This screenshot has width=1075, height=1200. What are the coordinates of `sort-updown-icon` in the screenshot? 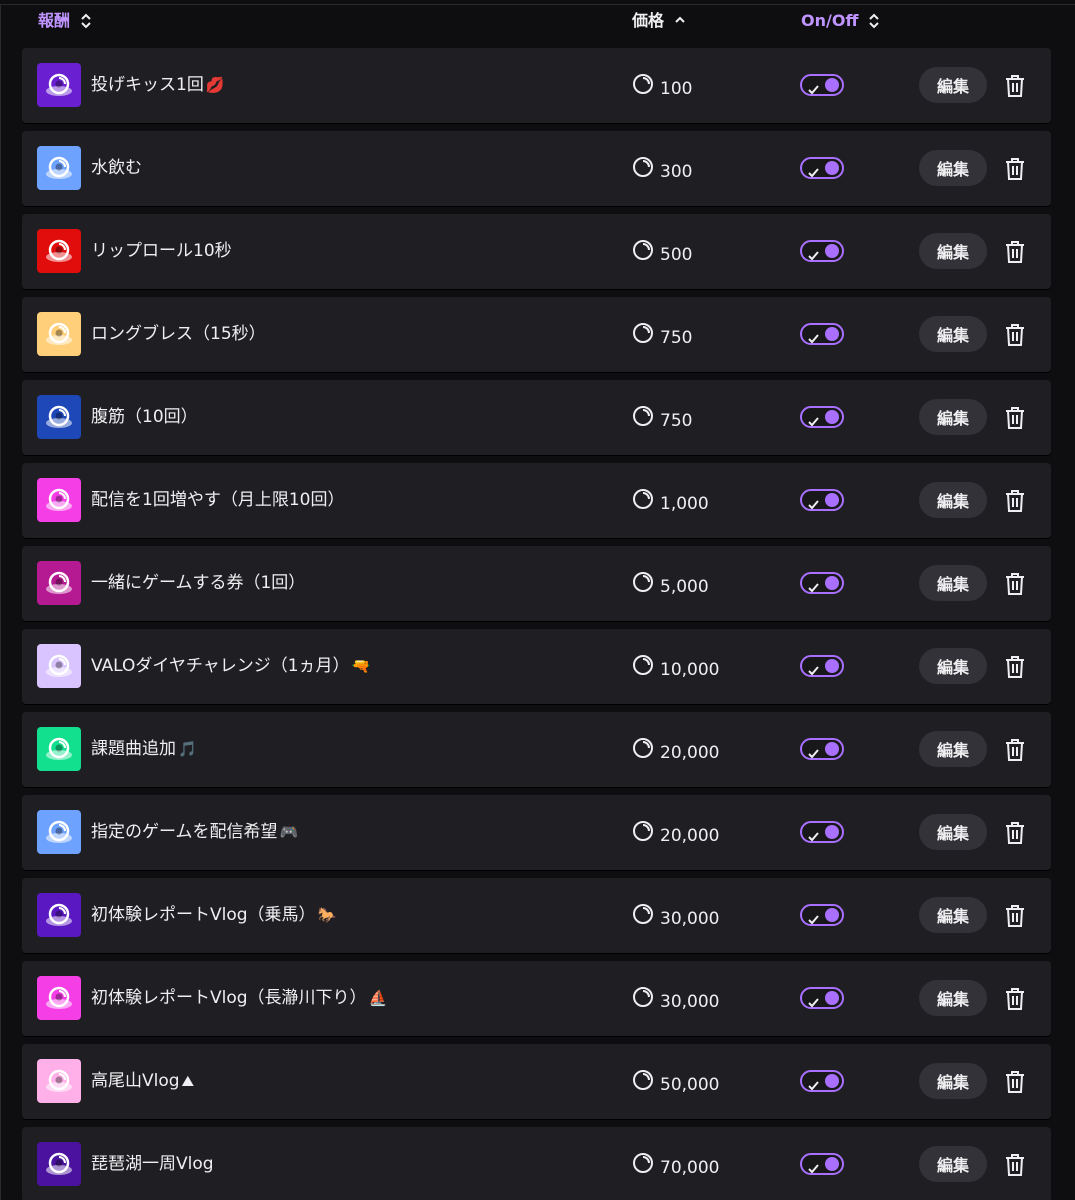 It's located at (86, 21).